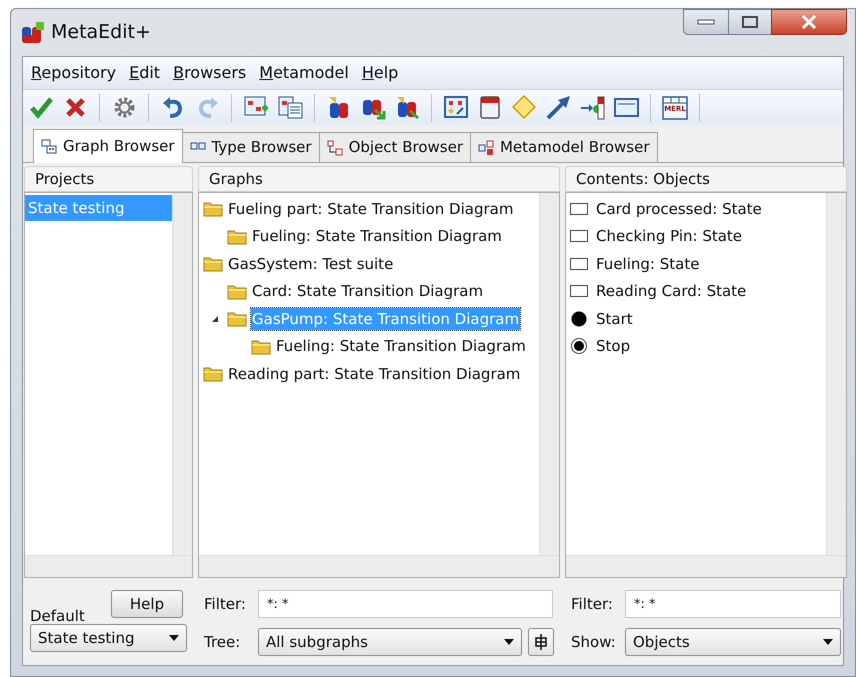 The image size is (856, 677). What do you see at coordinates (648, 263) in the screenshot?
I see `object-item: Fueling: State` at bounding box center [648, 263].